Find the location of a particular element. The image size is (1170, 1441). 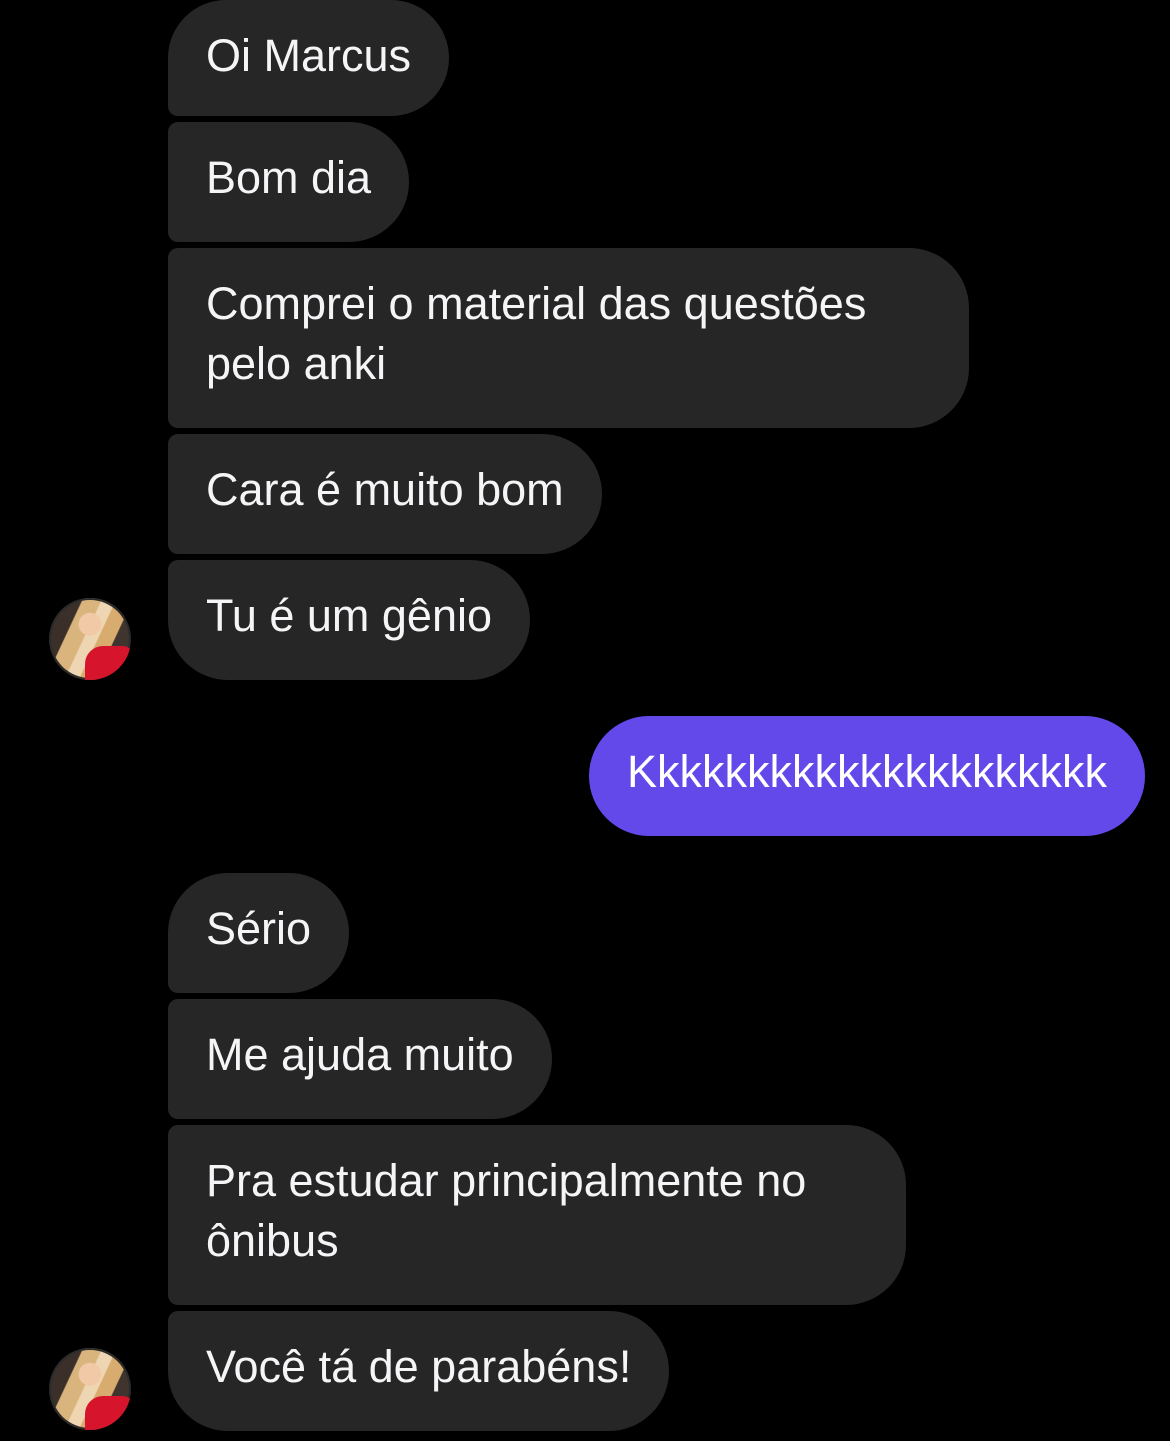

incoming-message-bubble: Pra estudar principalmente no ônibus is located at coordinates (537, 1215).